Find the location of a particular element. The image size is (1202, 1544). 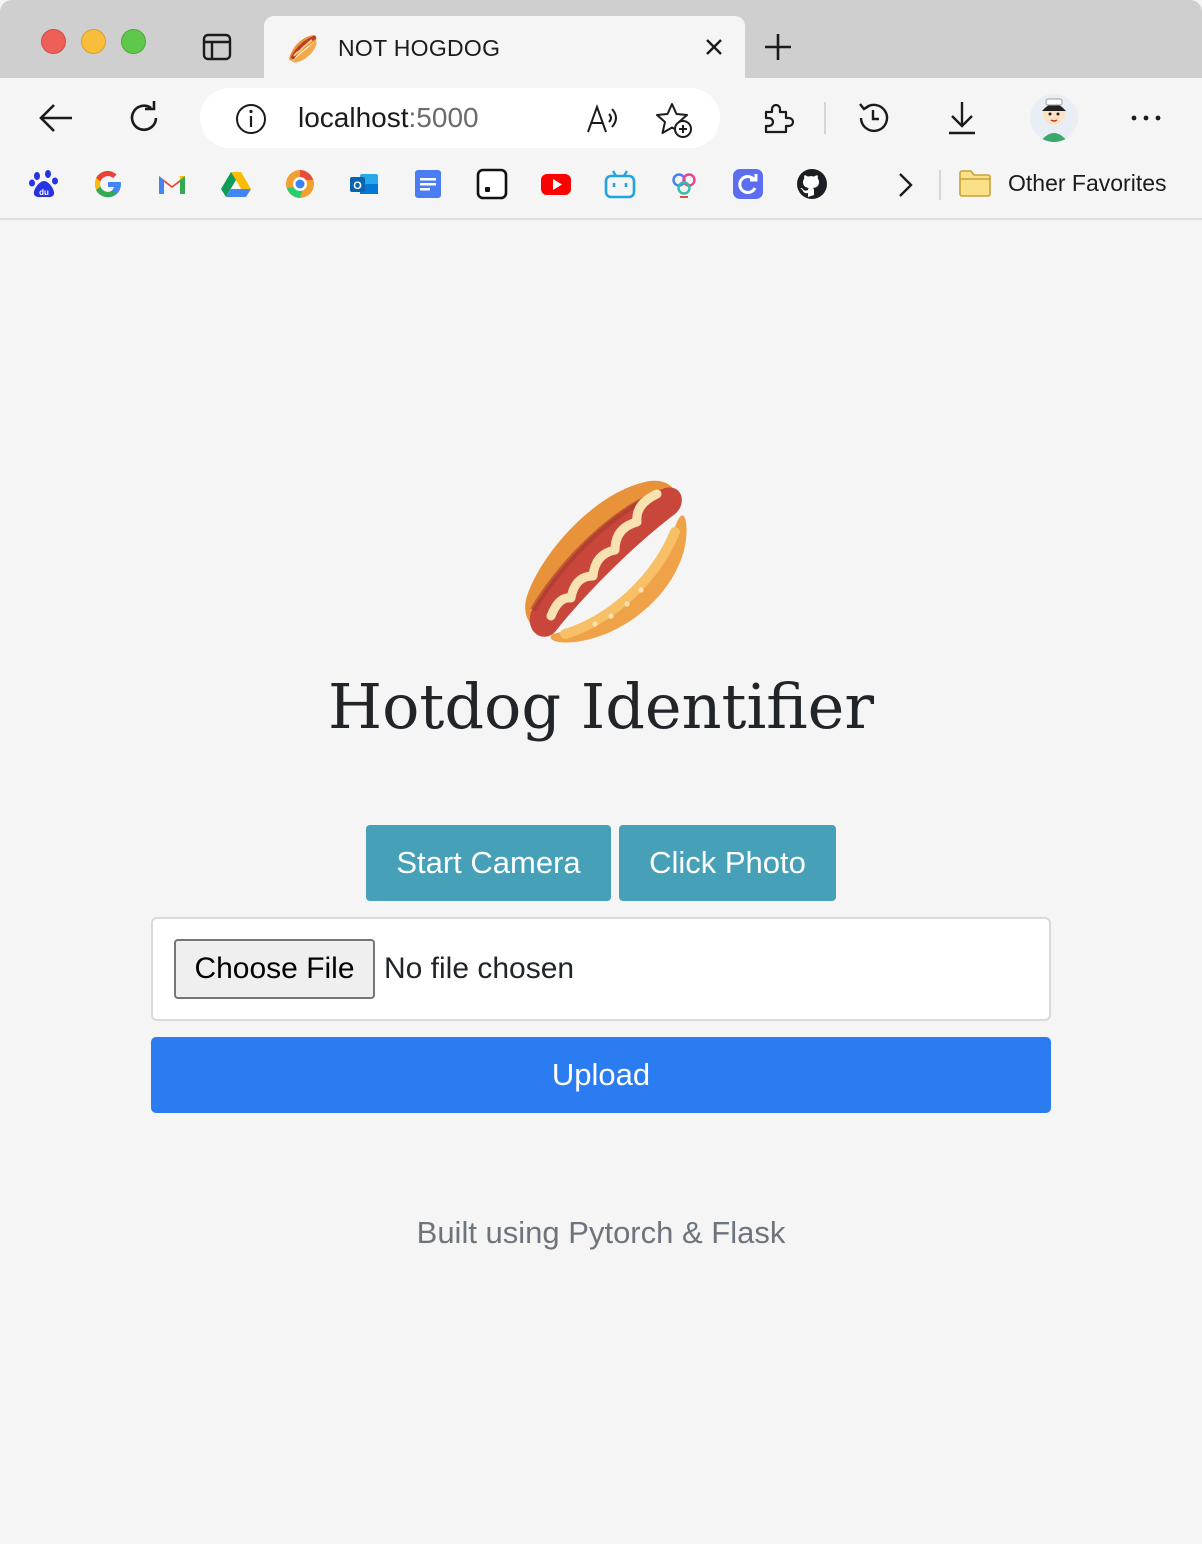

youtube-icon is located at coordinates (556, 184).